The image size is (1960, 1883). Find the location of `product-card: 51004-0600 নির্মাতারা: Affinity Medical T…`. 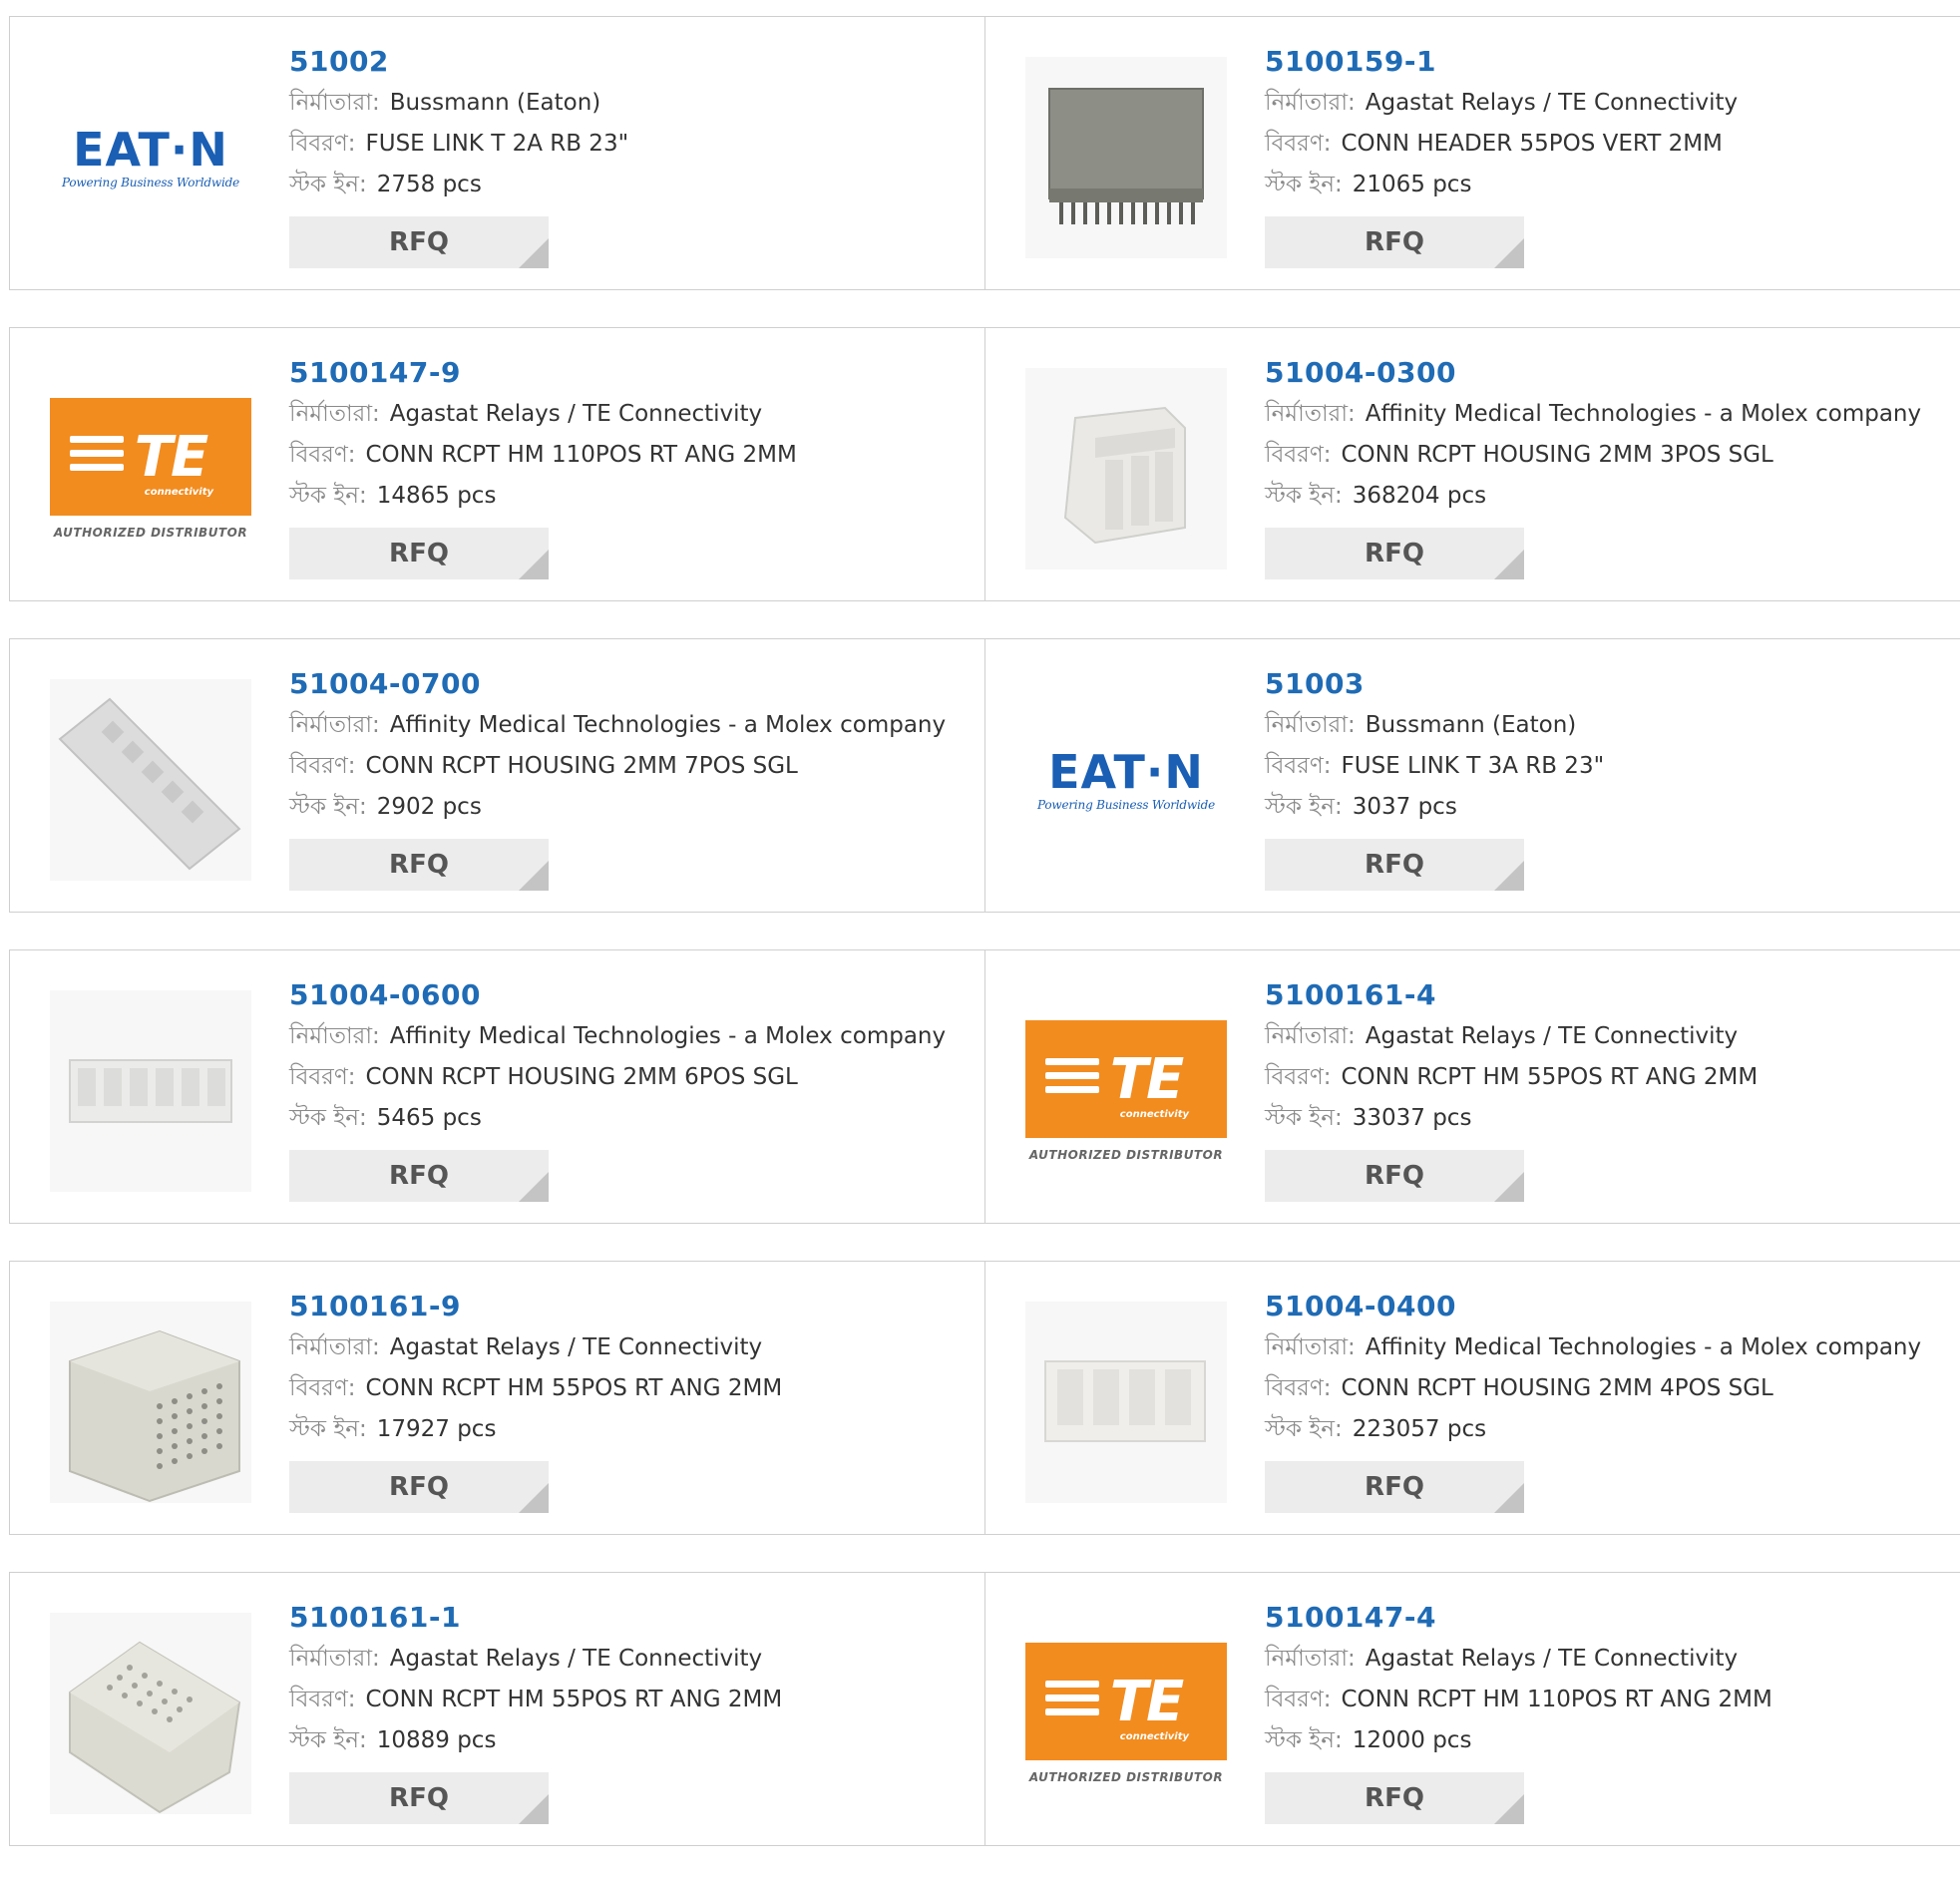

product-card: 51004-0600 নির্মাতারা: Affinity Medical T… is located at coordinates (498, 1086).